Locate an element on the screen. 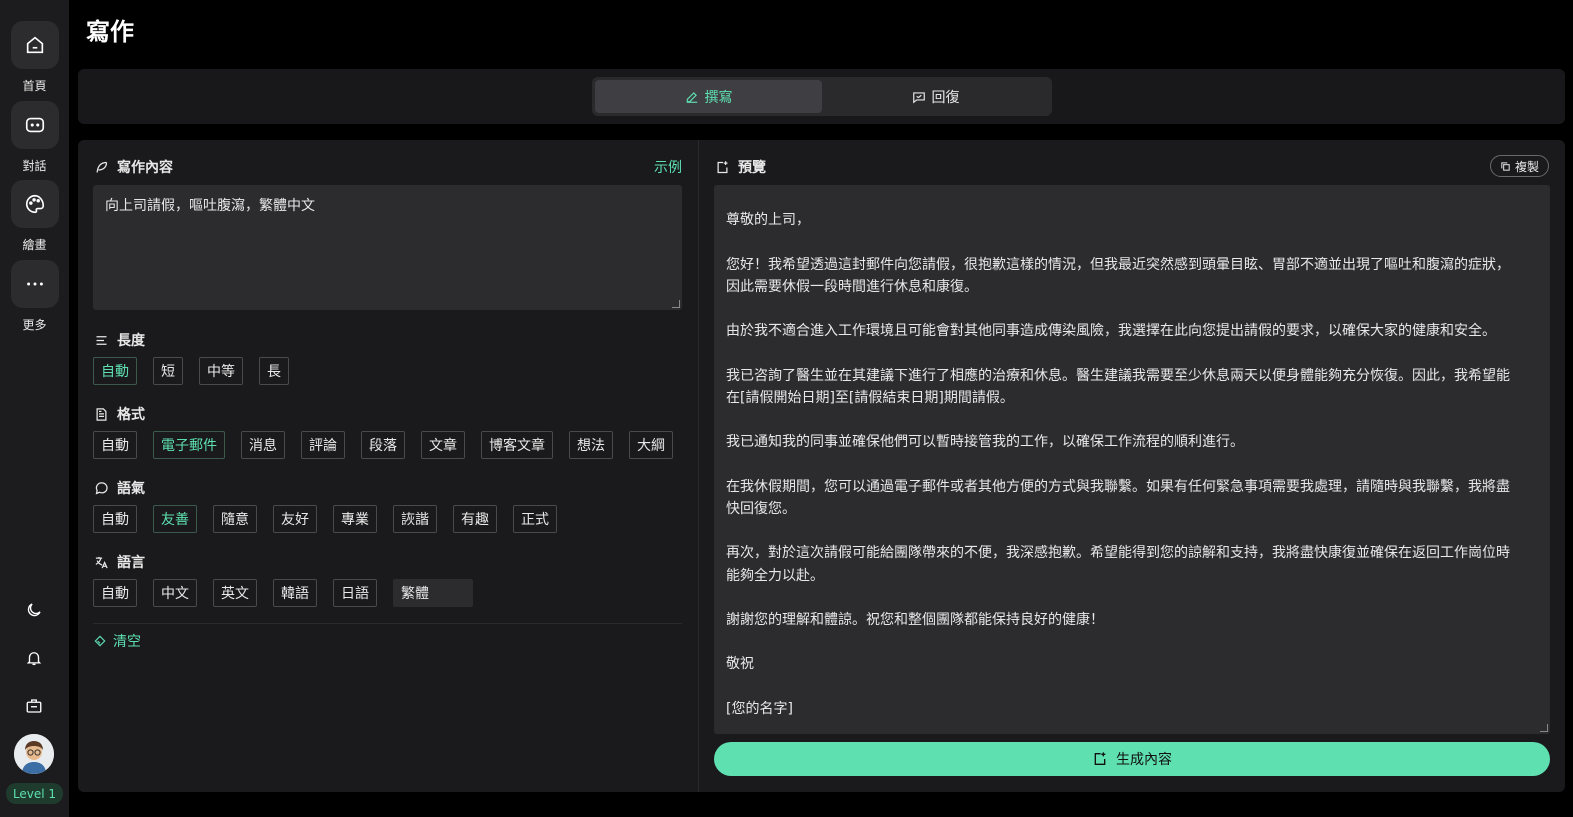 This screenshot has width=1573, height=817. format-options: 自動 電子郵件 消息 評論 段落 文章 博客文章 想法 大綱 is located at coordinates (383, 445).